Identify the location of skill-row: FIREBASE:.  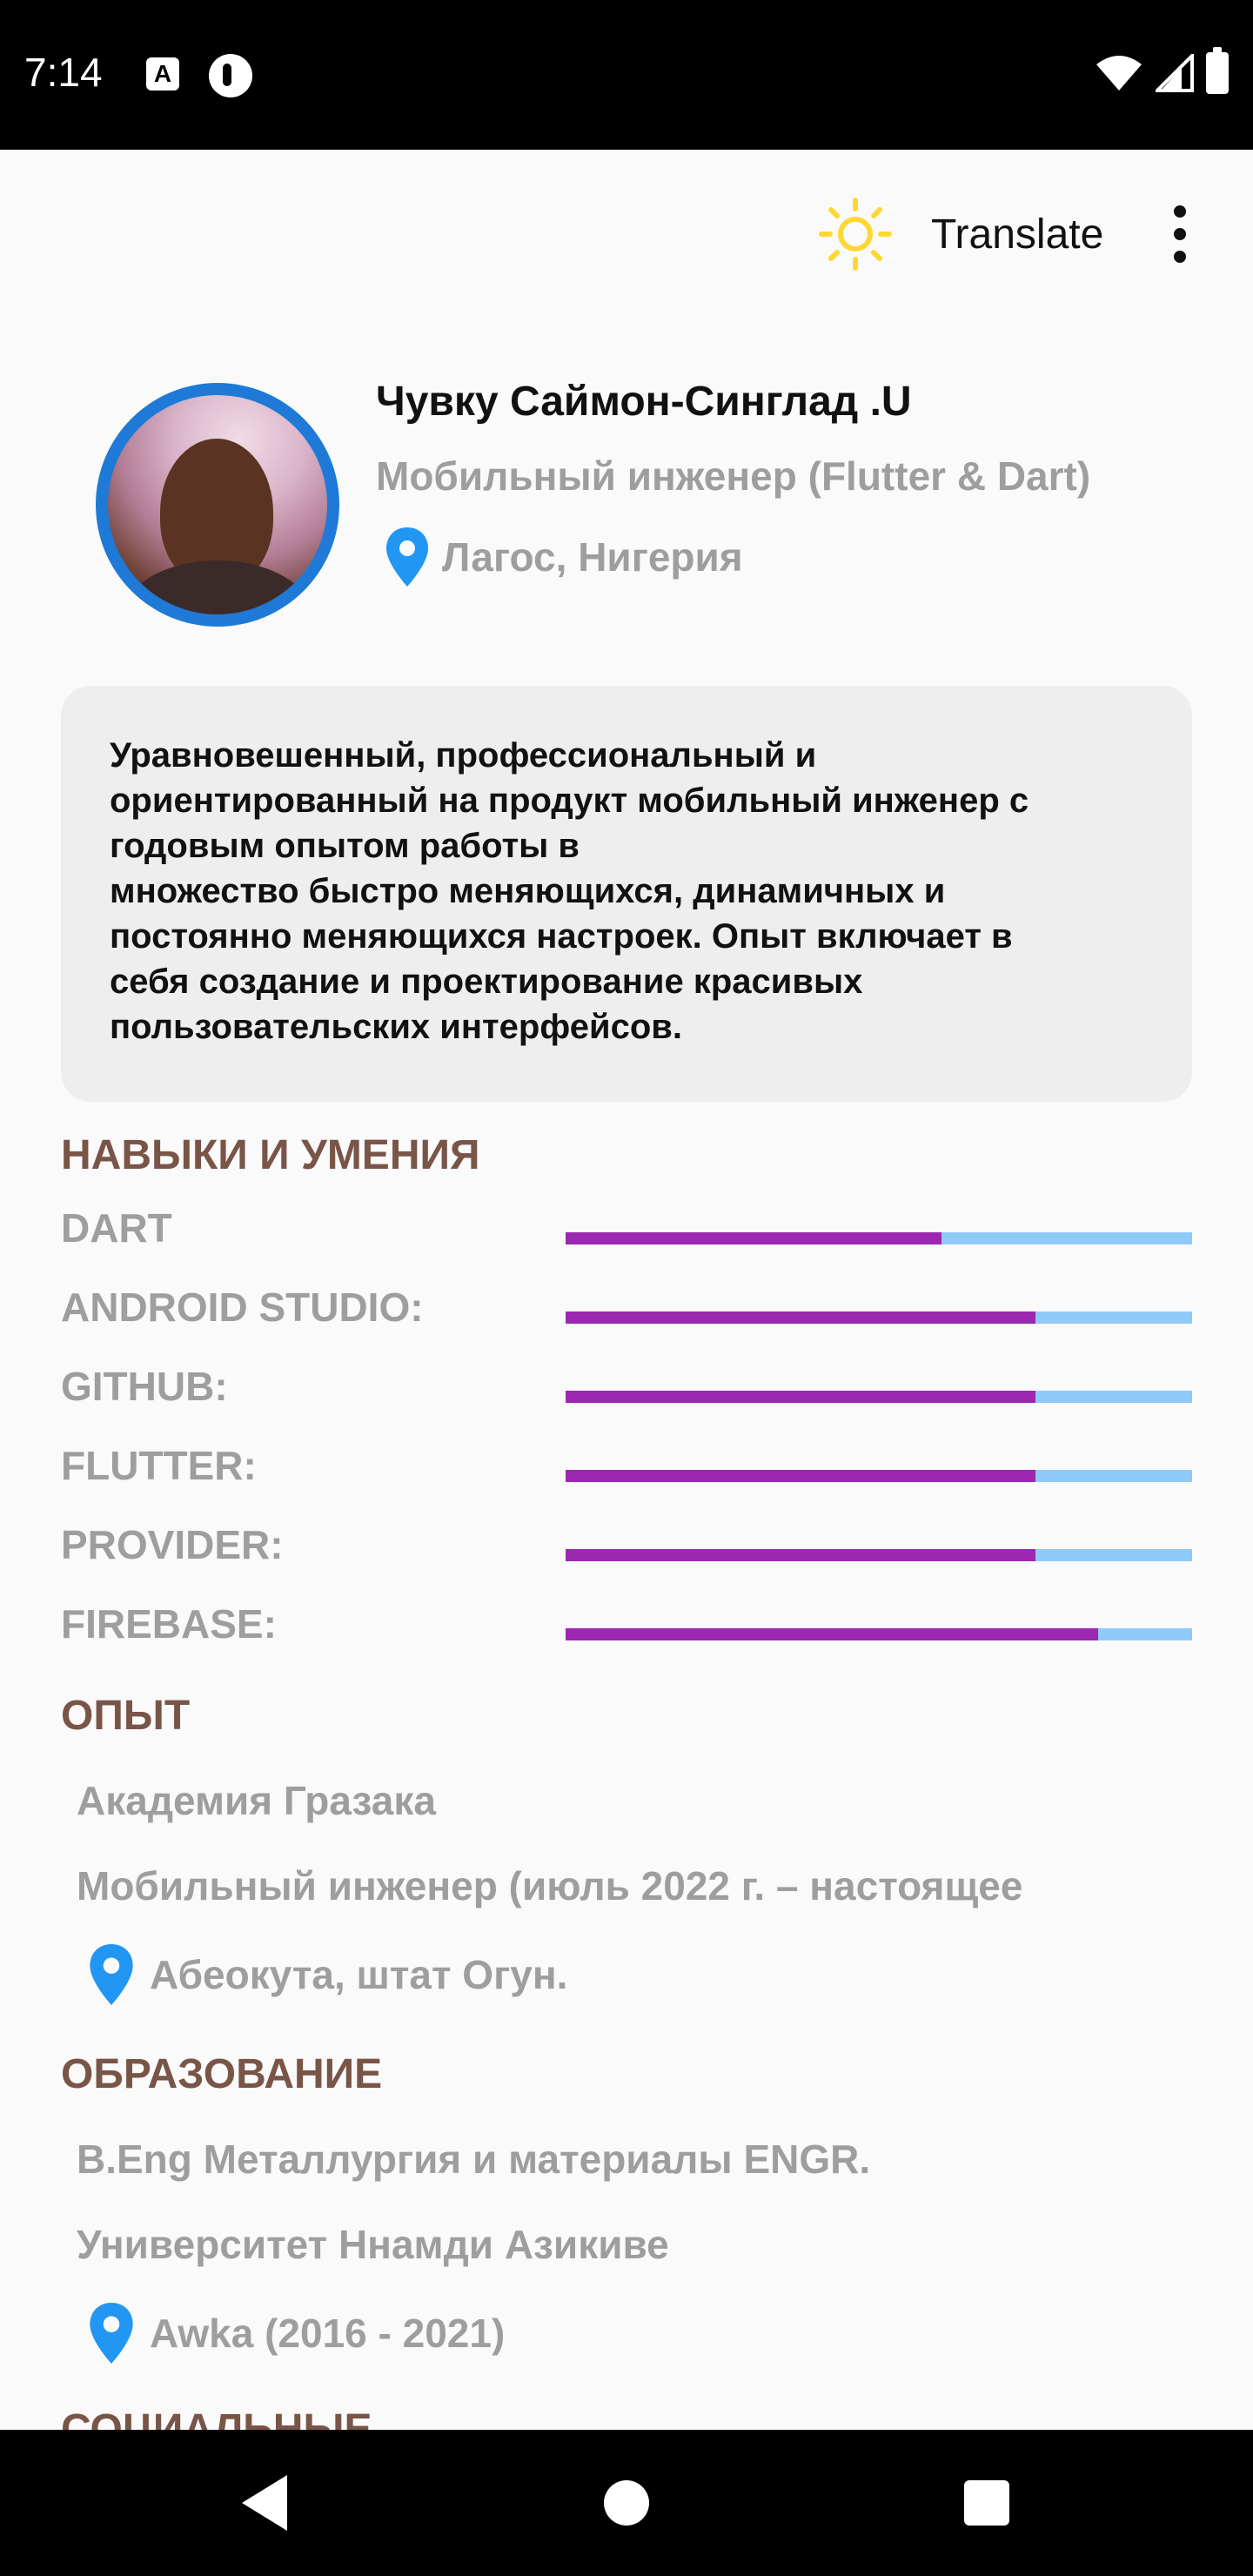
(626, 1630).